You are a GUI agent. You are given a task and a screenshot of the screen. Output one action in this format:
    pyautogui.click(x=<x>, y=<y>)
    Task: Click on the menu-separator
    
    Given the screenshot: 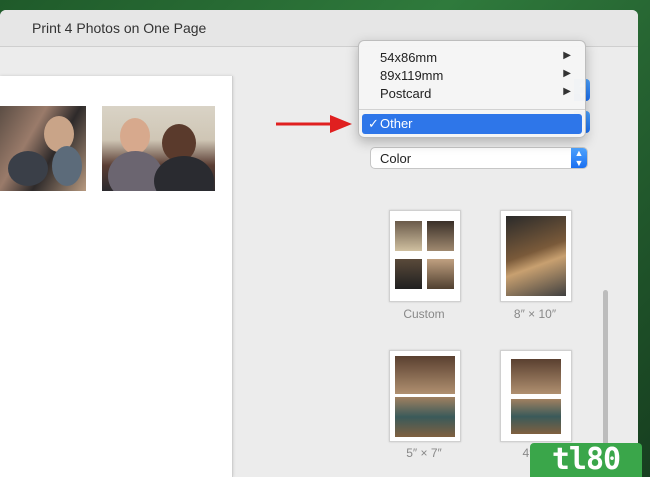 What is the action you would take?
    pyautogui.click(x=472, y=109)
    